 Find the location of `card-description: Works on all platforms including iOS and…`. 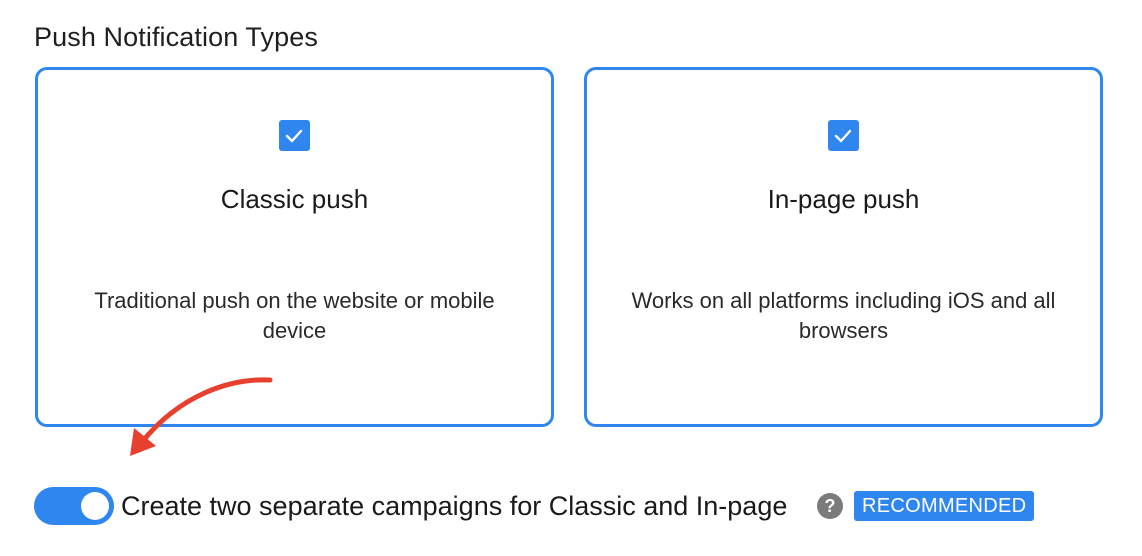

card-description: Works on all platforms including iOS and… is located at coordinates (843, 315).